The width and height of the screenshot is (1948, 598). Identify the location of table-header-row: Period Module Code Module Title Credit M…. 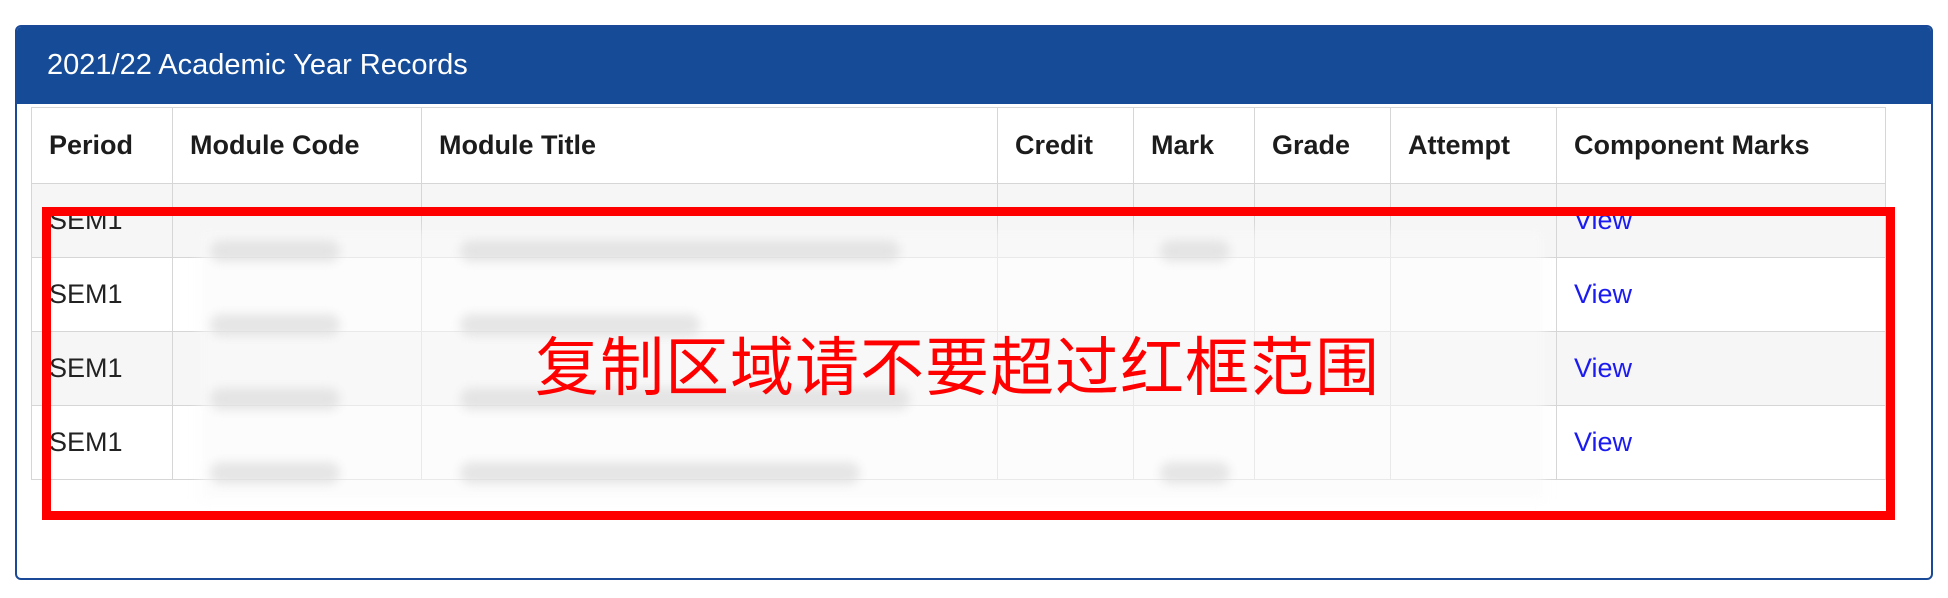
(958, 145).